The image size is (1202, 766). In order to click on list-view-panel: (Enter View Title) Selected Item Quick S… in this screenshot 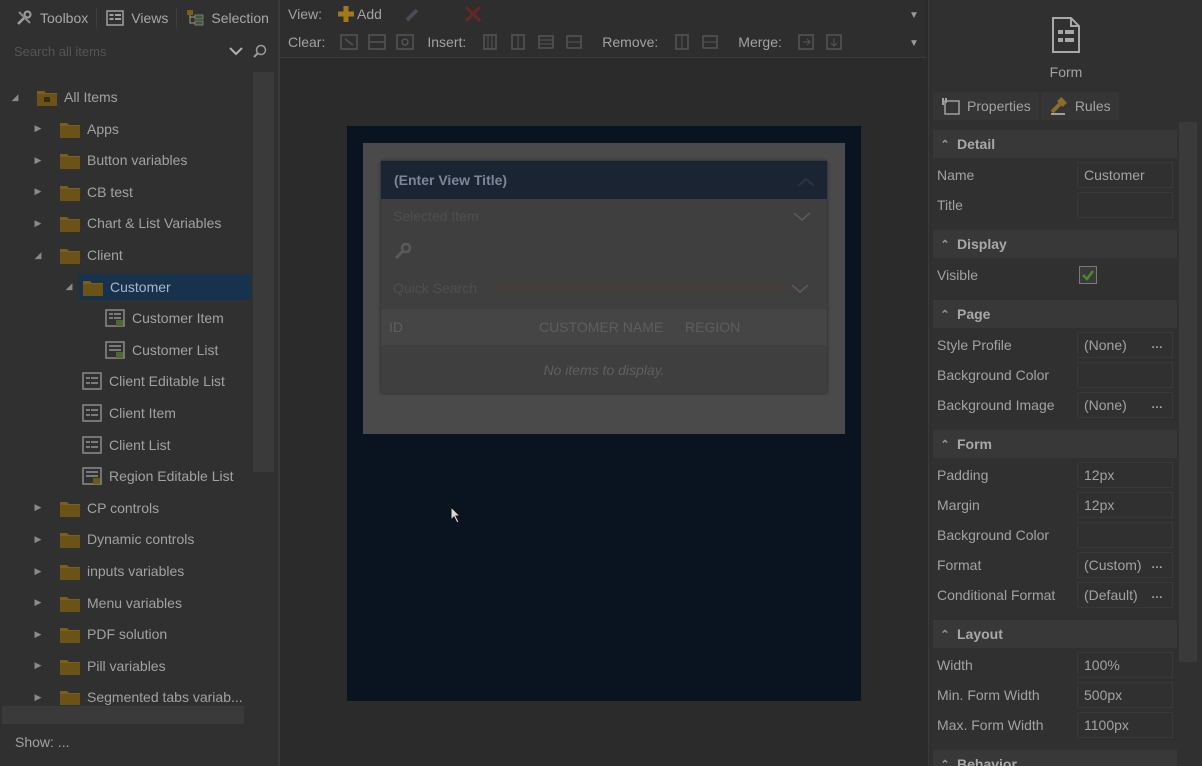, I will do `click(604, 277)`.